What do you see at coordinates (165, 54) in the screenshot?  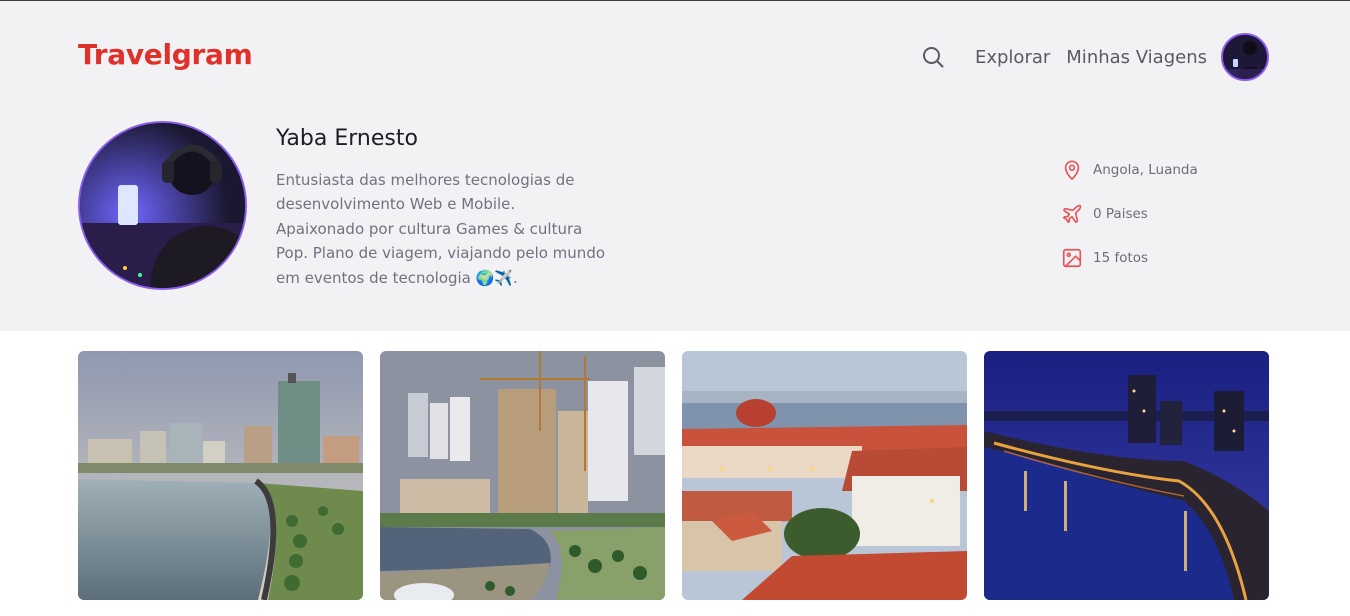 I see `logo: Travelgram` at bounding box center [165, 54].